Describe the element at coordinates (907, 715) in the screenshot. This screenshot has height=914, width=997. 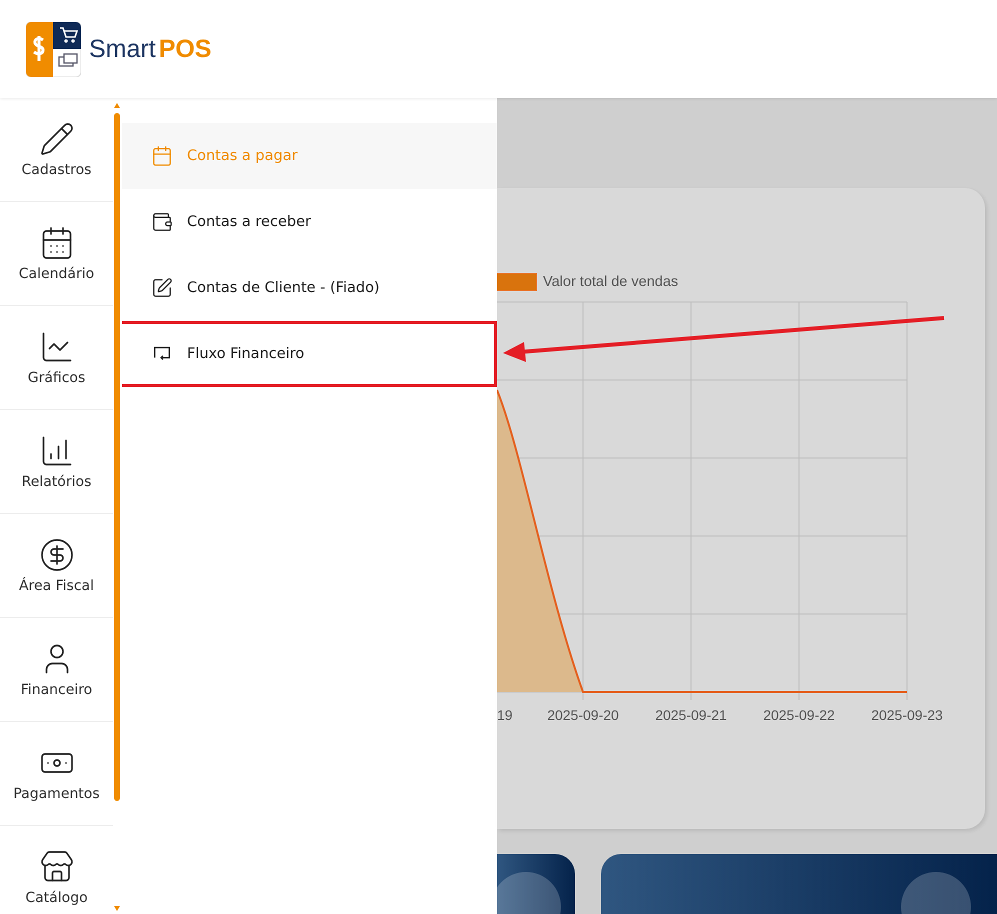
I see `axis-label: 2025-09-23` at that location.